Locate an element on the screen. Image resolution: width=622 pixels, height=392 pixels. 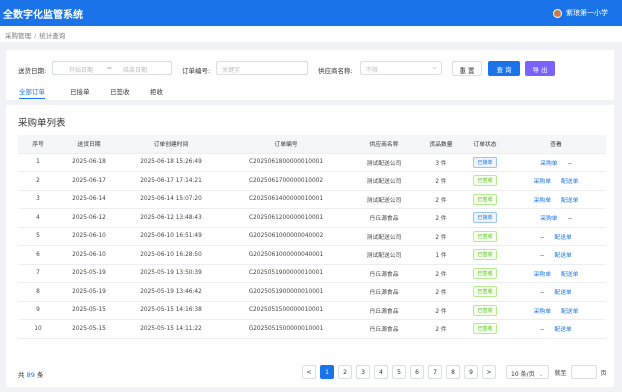
created-time: 2025-05-15 14:11:22 is located at coordinates (171, 329).